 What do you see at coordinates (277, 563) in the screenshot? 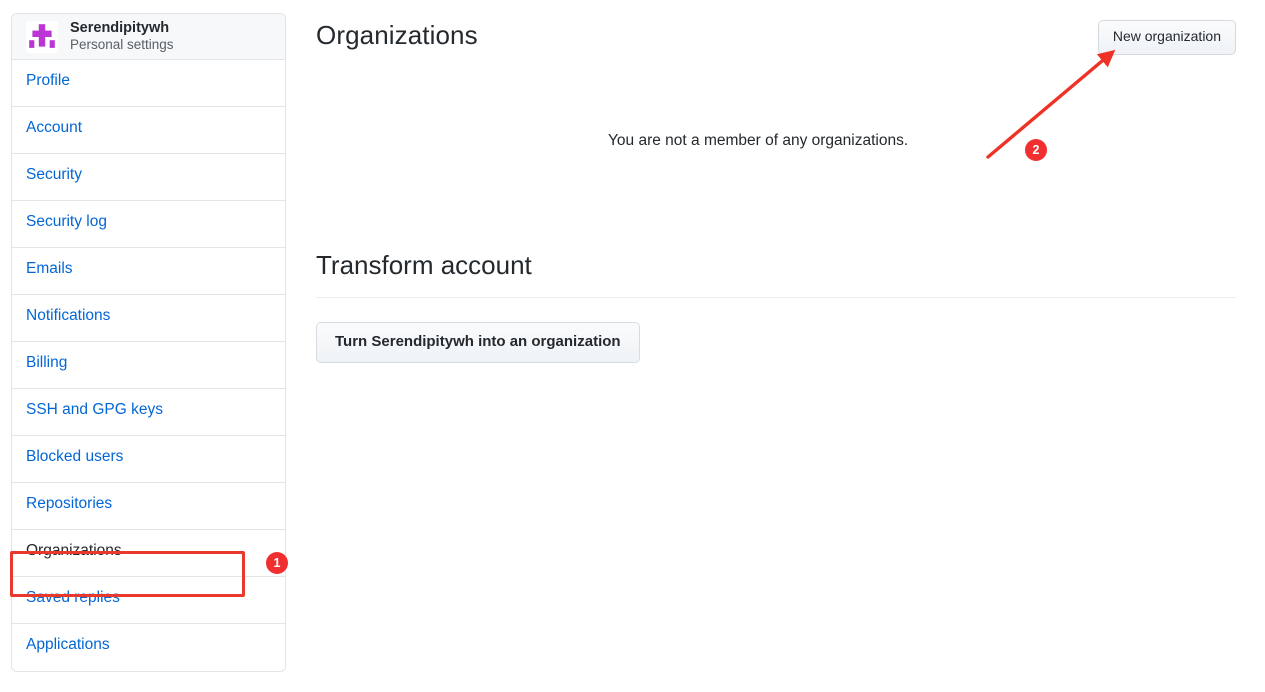
I see `annotation-badge-1: 1` at bounding box center [277, 563].